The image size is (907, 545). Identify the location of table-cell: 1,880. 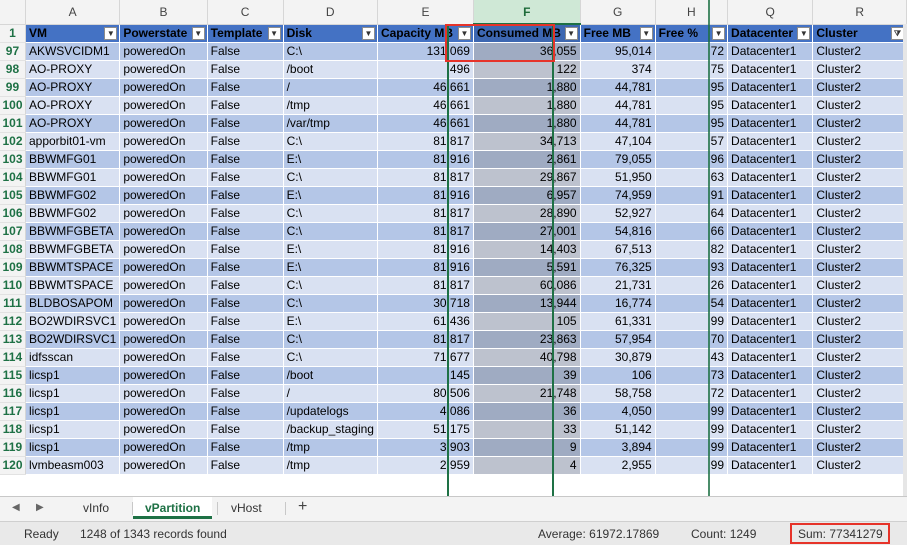
(527, 123).